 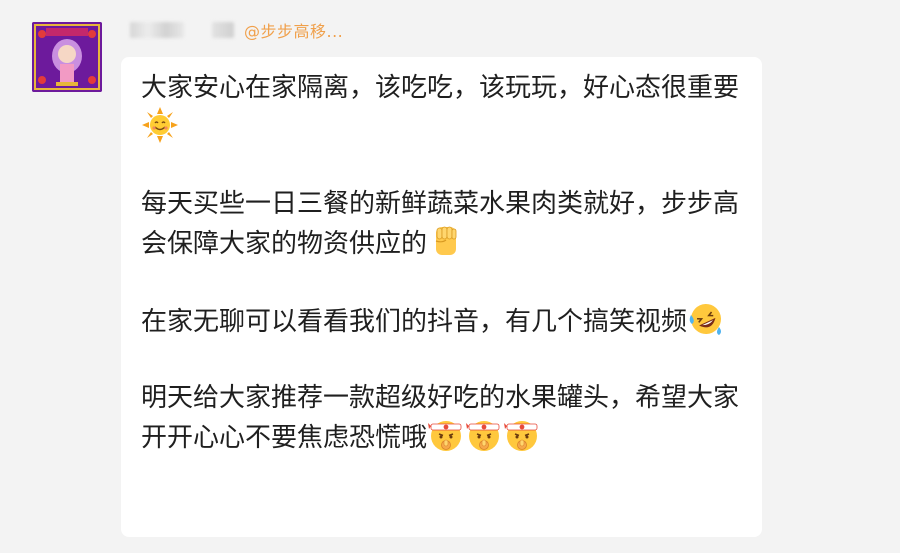 I want to click on rolling-laugh-icon, so click(x=705, y=319).